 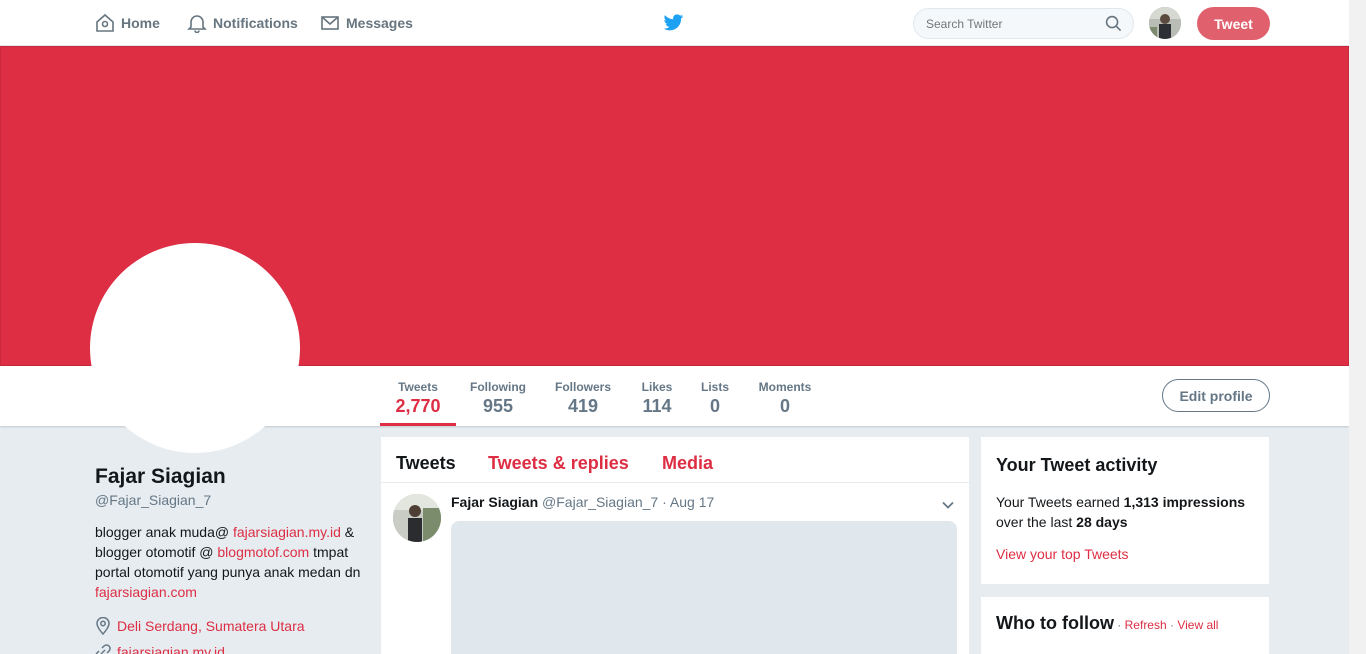 What do you see at coordinates (160, 477) in the screenshot?
I see `profile-name: Fajar Siagian` at bounding box center [160, 477].